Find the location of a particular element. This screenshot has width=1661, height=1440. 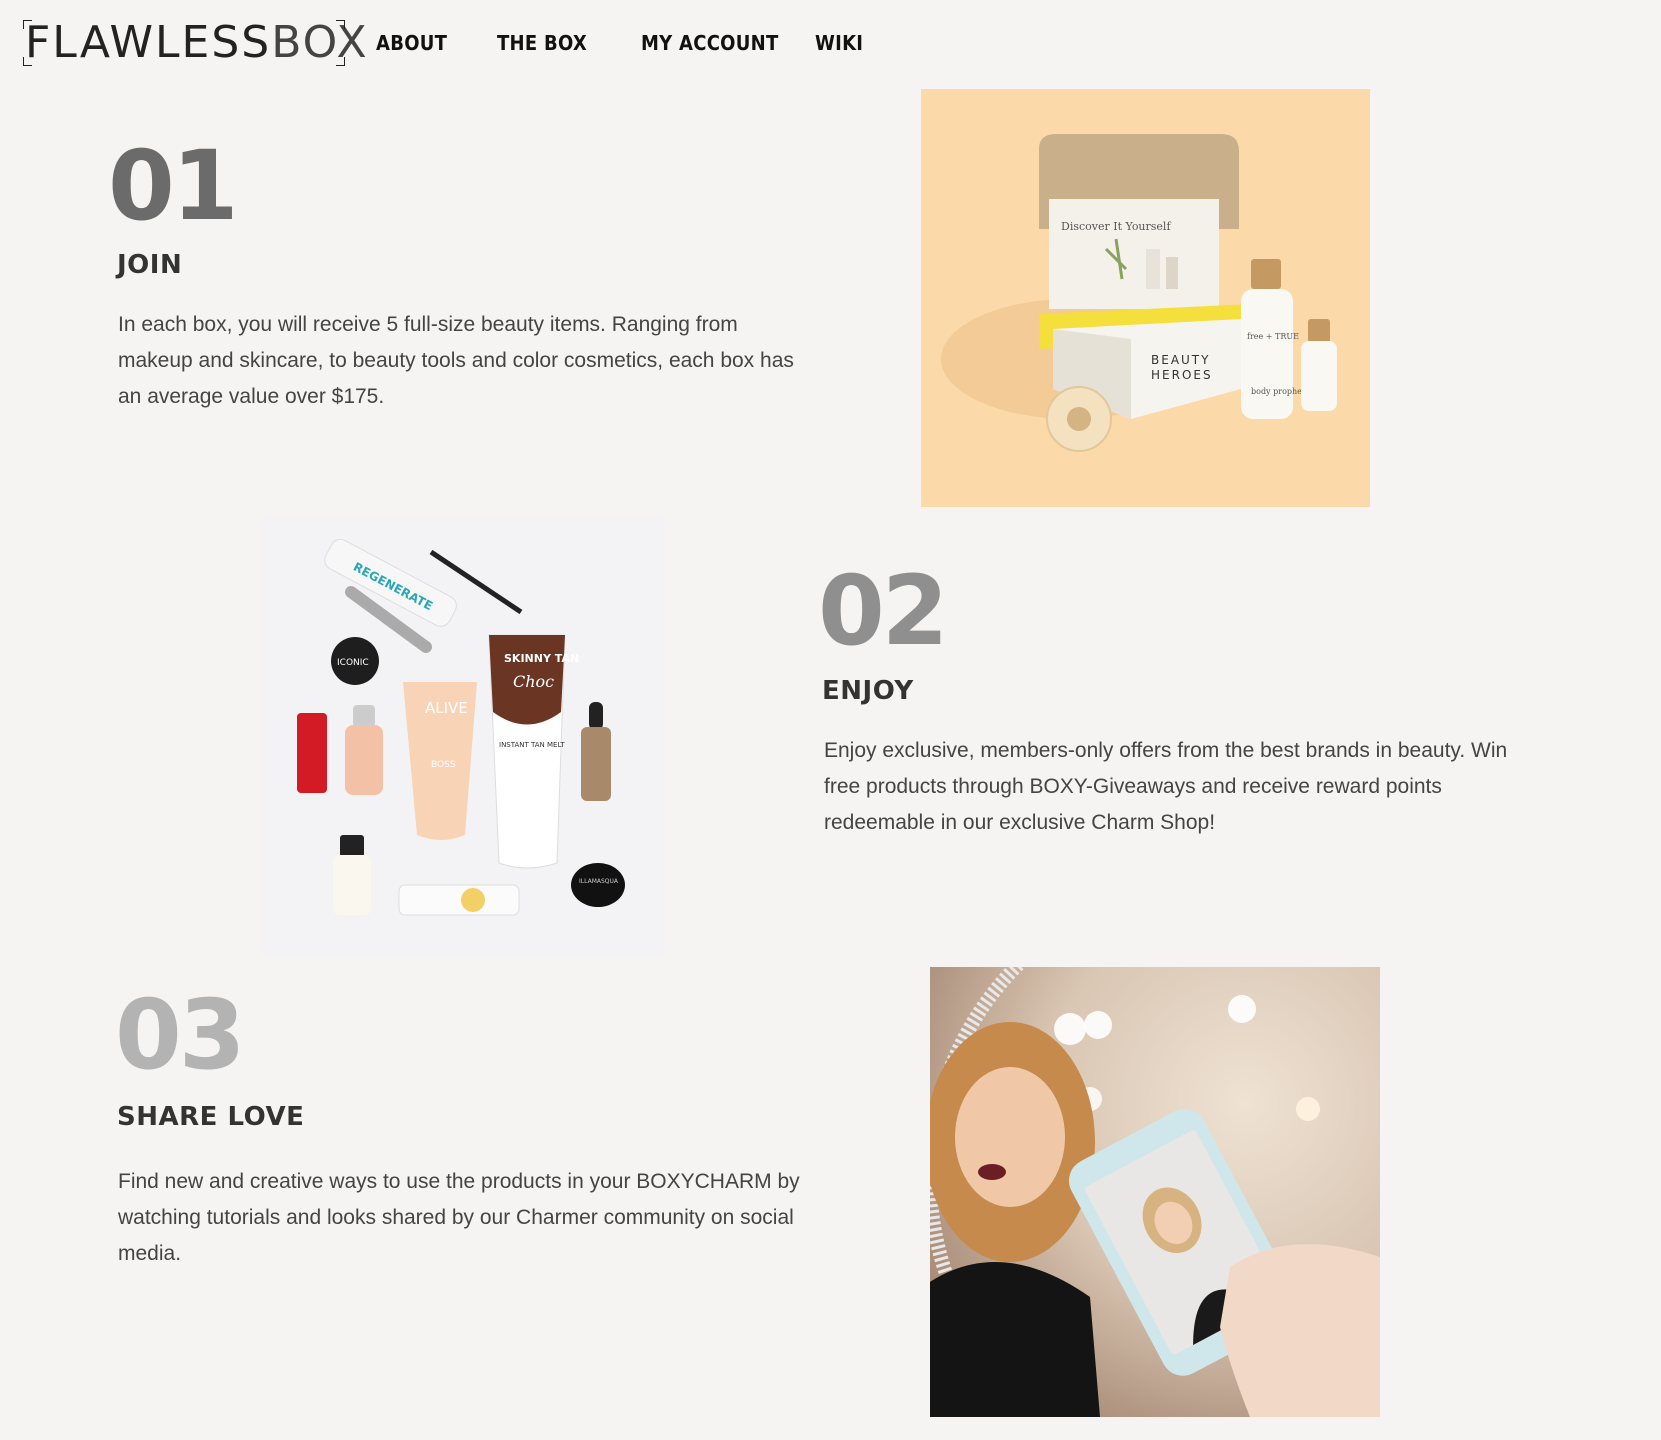

nav-my-account: MY ACCOUNT is located at coordinates (710, 43).